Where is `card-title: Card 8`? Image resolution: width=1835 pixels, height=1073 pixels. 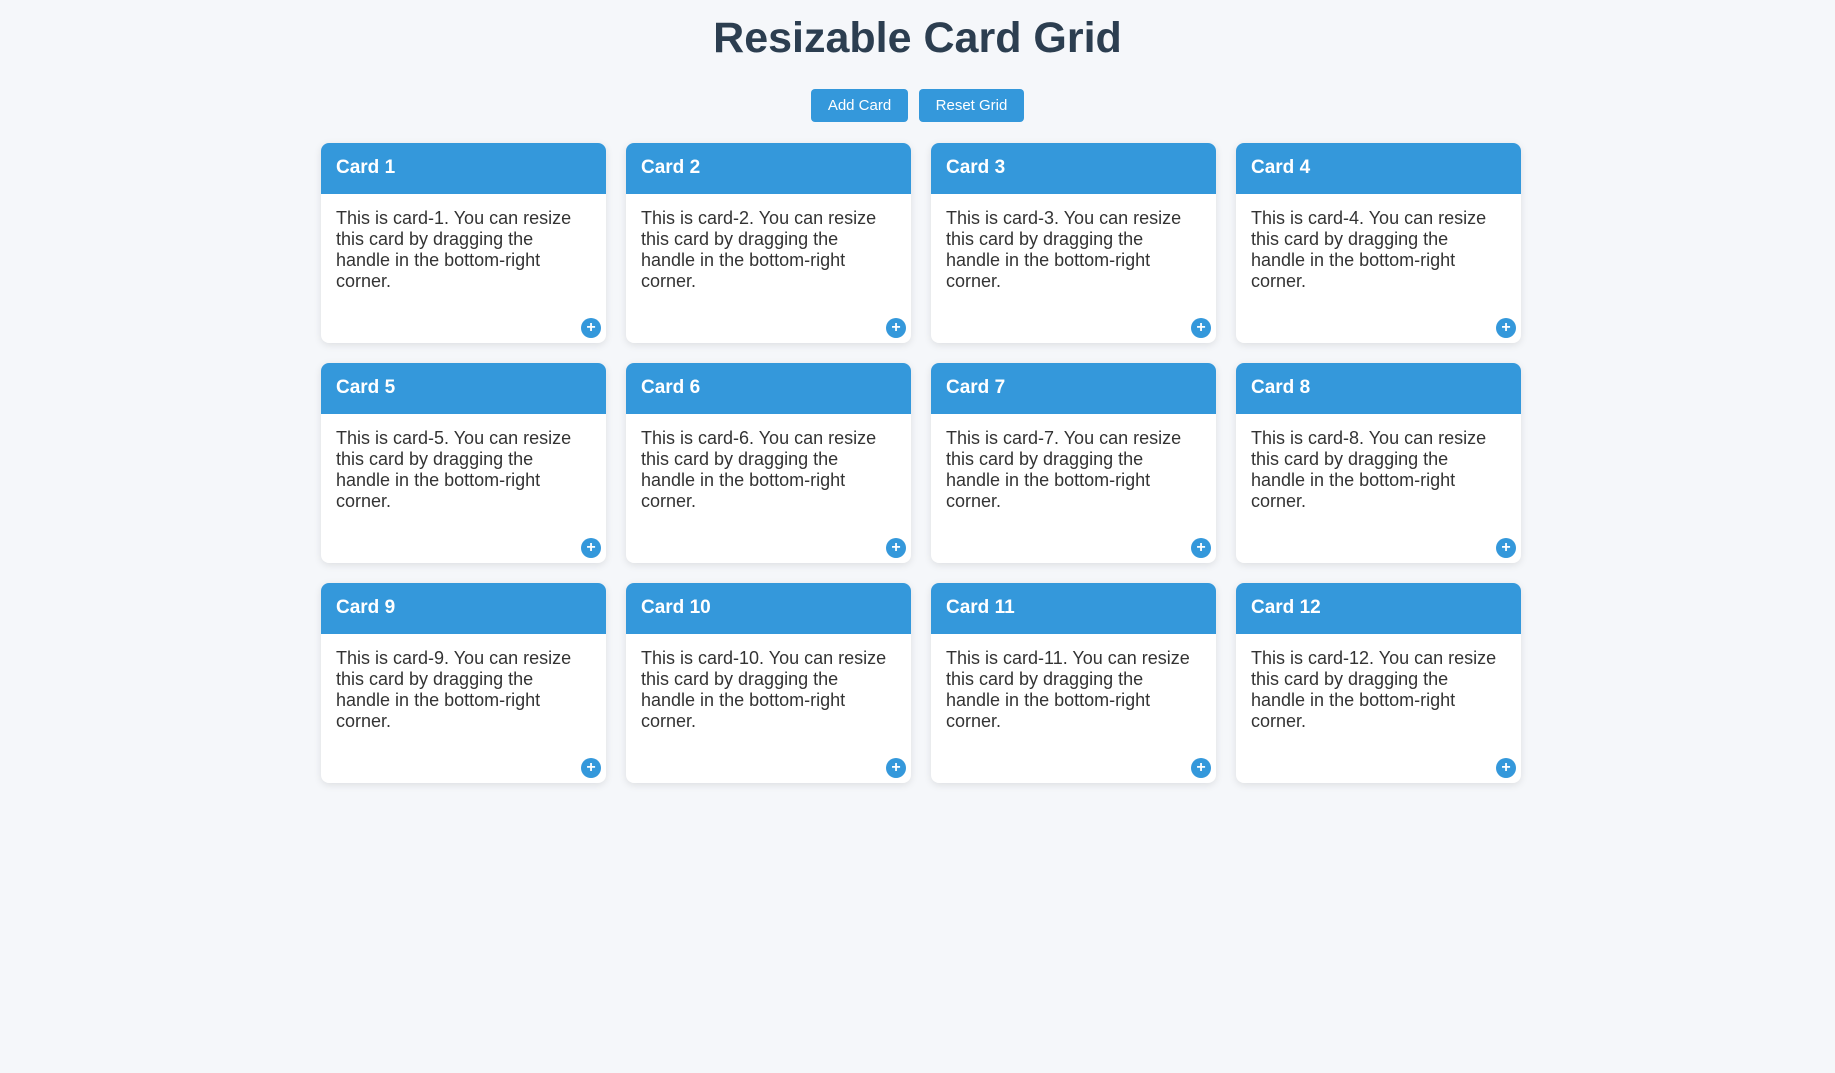
card-title: Card 8 is located at coordinates (1378, 388).